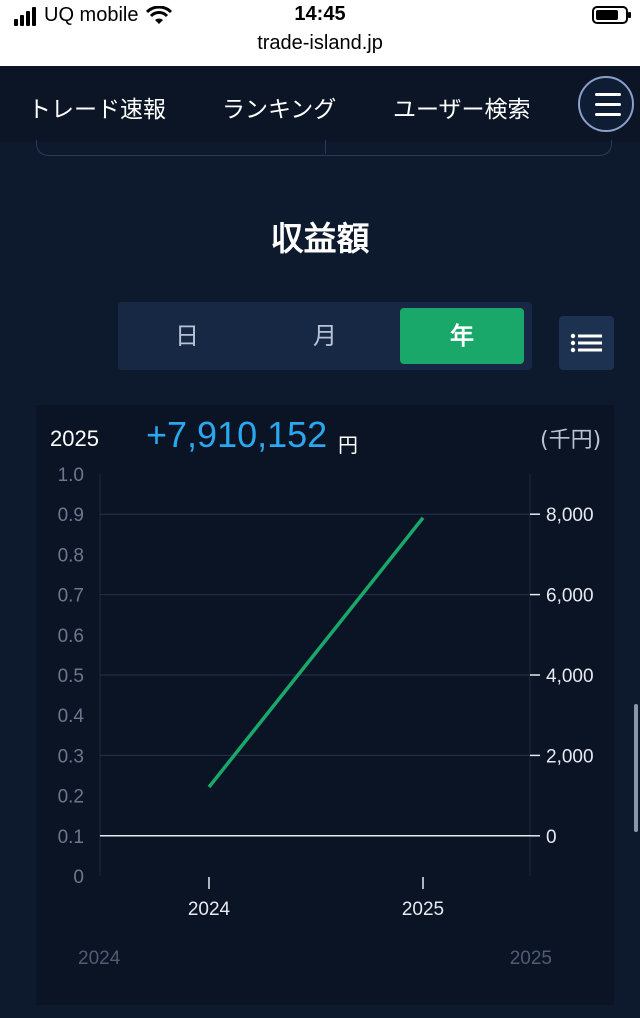 The image size is (640, 1018). I want to click on nav-item-ranking: ランキング, so click(279, 107).